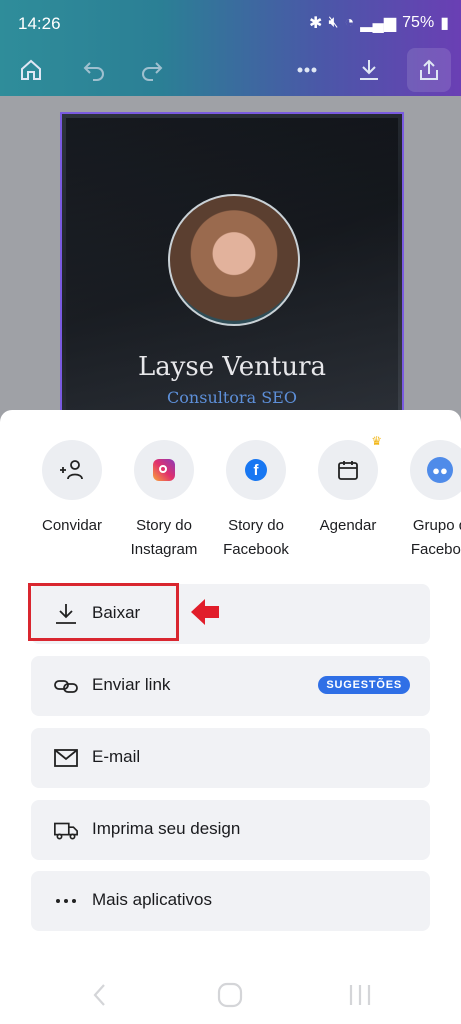  Describe the element at coordinates (66, 830) in the screenshot. I see `truck-icon` at that location.